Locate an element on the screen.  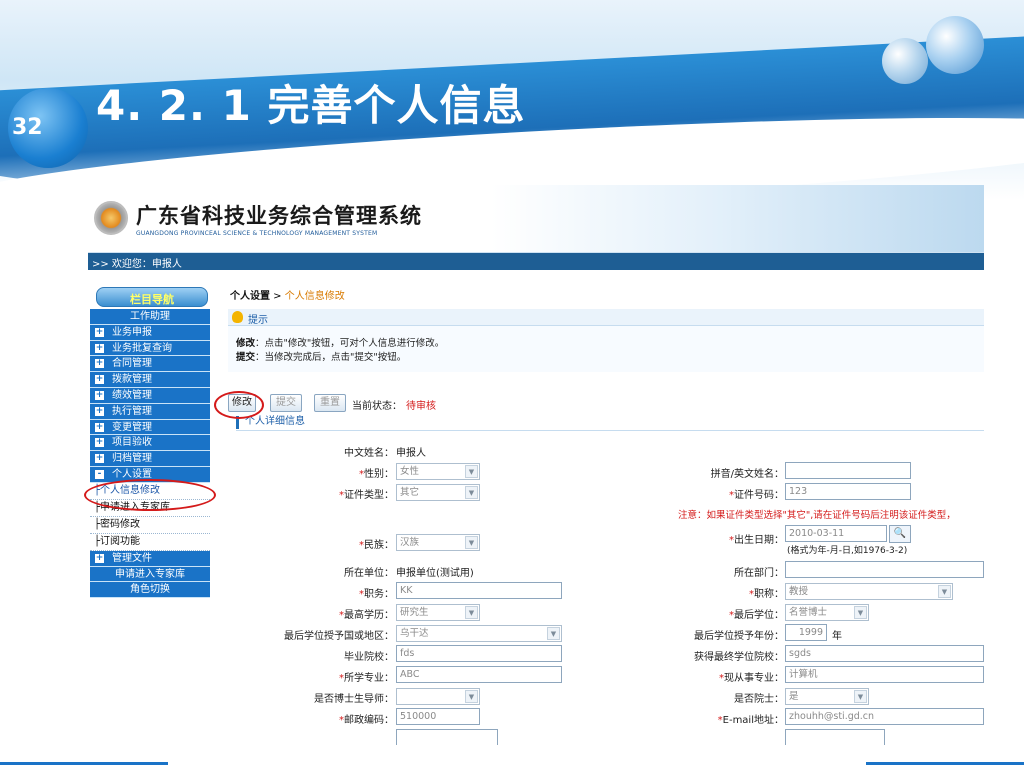
system-title: 广东省科技业务综合管理系统 is located at coordinates (279, 216).